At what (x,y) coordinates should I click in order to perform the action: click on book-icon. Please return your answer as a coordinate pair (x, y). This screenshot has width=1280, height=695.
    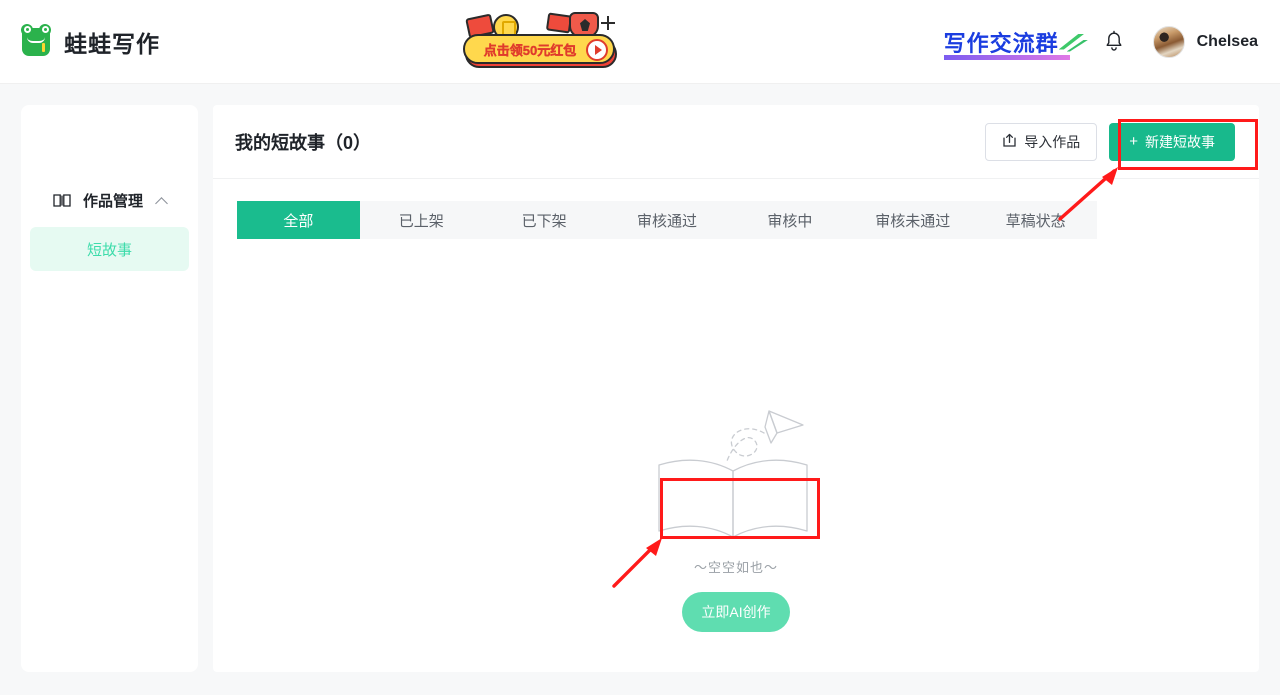
    Looking at the image, I should click on (62, 200).